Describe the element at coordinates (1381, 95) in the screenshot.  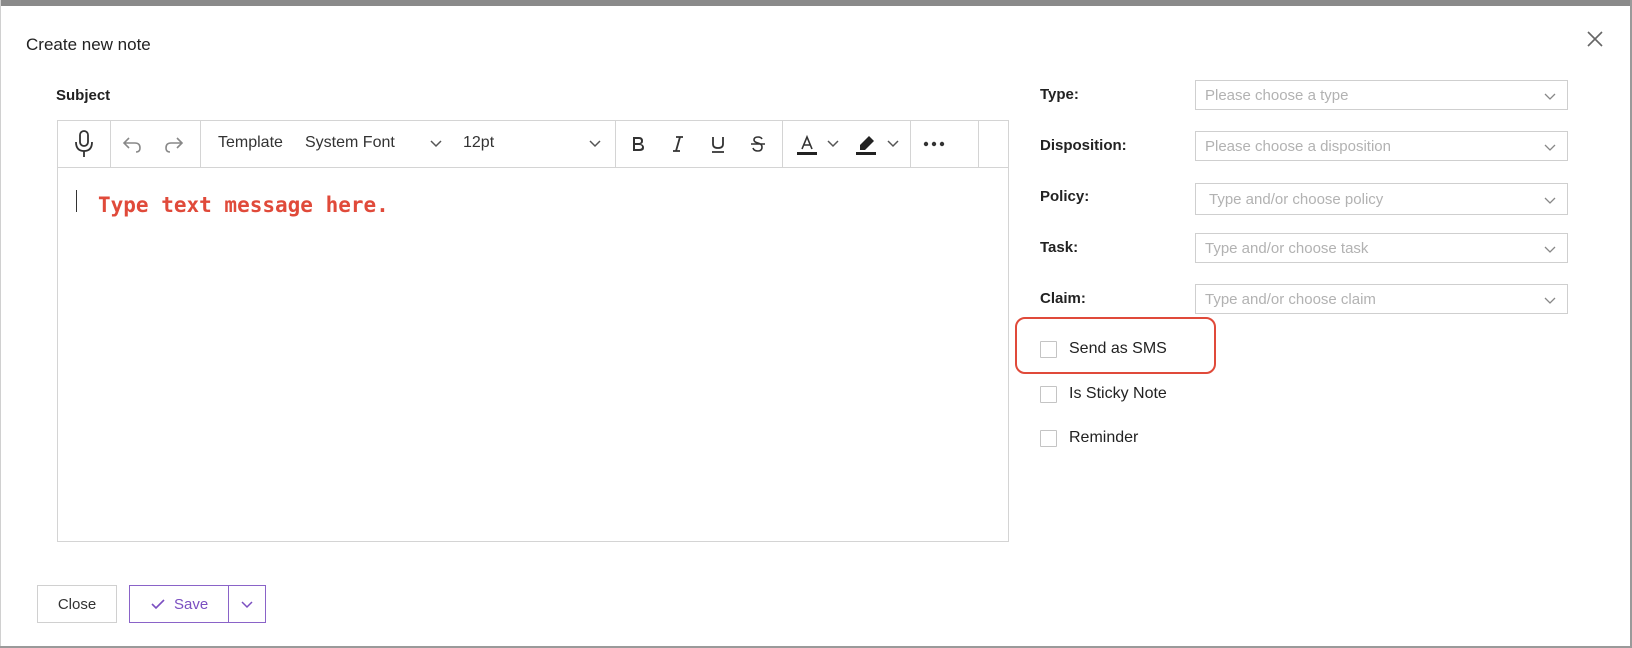
I see `type-select: Please choose a type` at that location.